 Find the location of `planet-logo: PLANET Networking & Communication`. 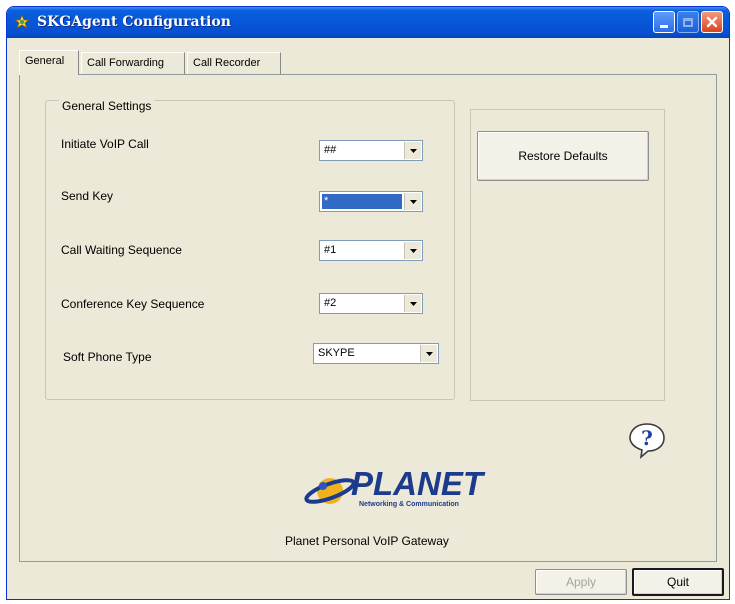

planet-logo: PLANET Networking & Communication is located at coordinates (393, 490).